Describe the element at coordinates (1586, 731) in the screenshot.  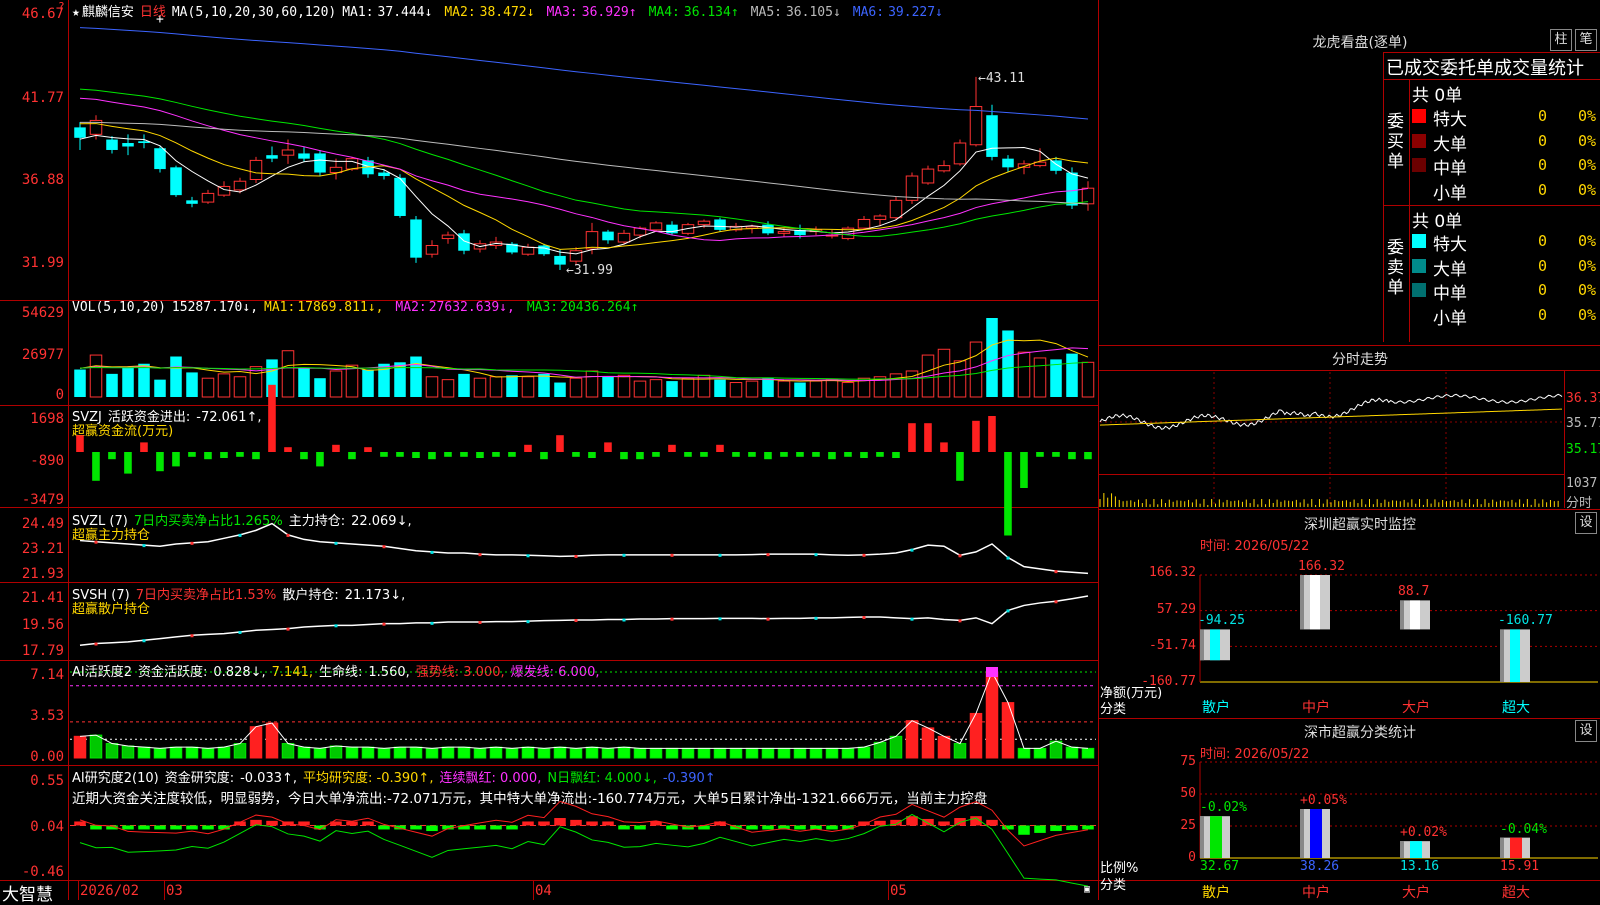
I see `szc-settings-button: 设` at that location.